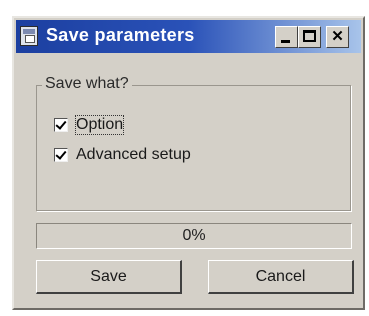 The height and width of the screenshot is (316, 369). What do you see at coordinates (87, 84) in the screenshot?
I see `group-label: Save what?` at bounding box center [87, 84].